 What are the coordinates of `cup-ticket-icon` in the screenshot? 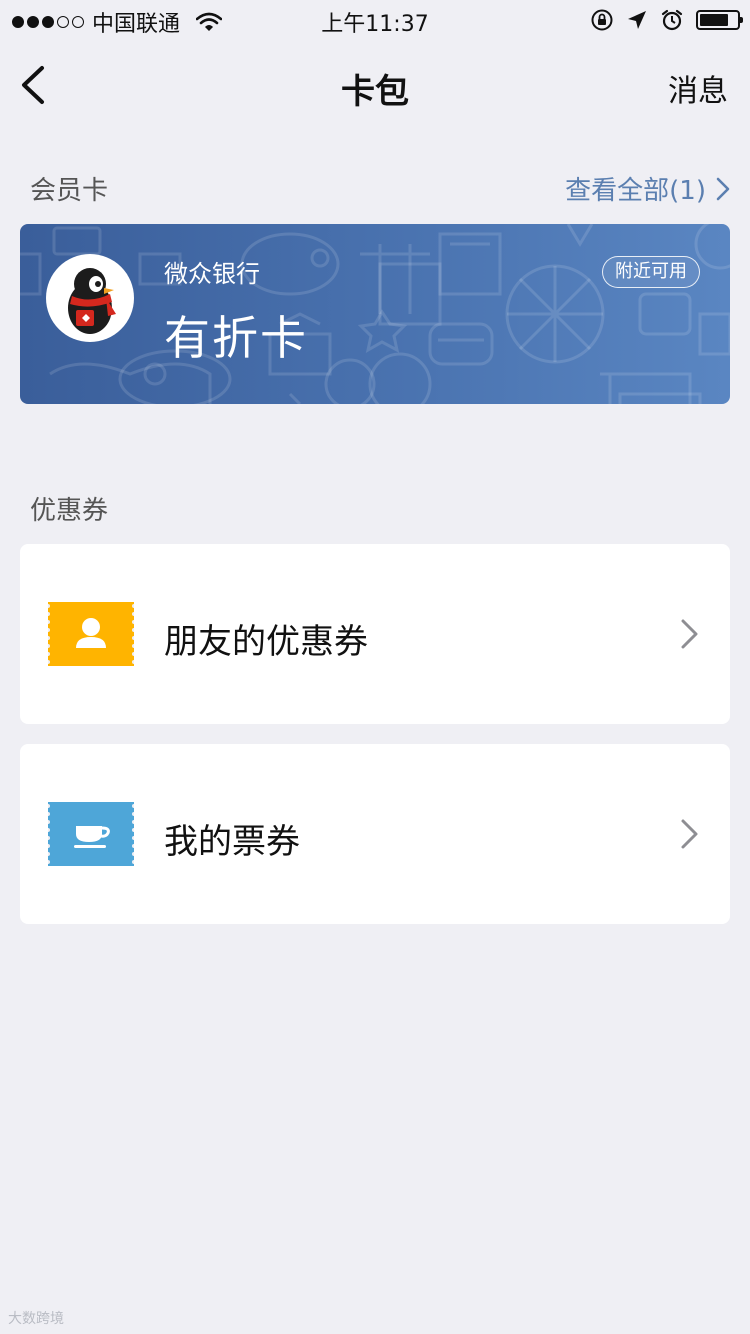 It's located at (91, 834).